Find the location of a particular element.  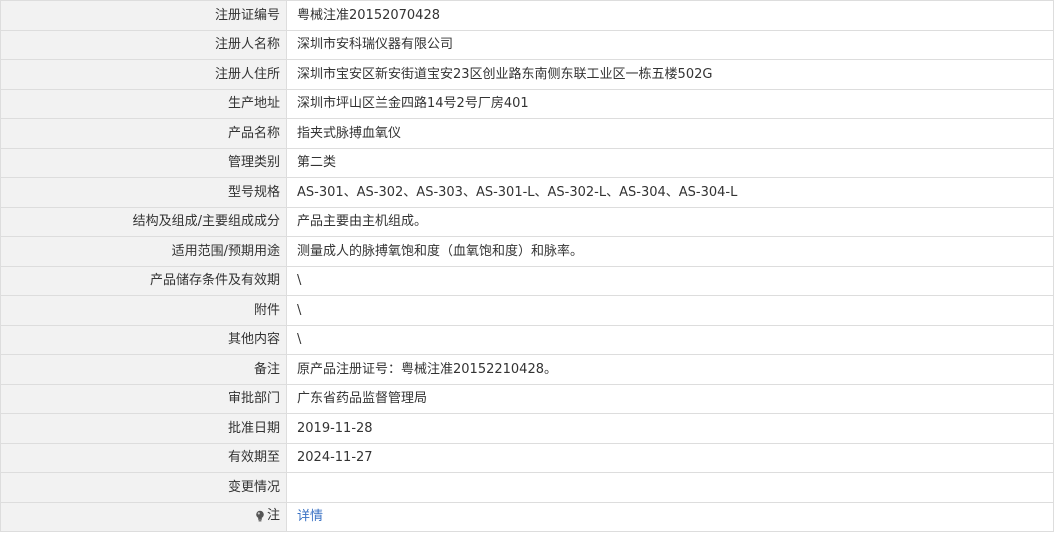

table-row: 备注 原产品注册证号：粤械注准20152210428。 is located at coordinates (527, 369).